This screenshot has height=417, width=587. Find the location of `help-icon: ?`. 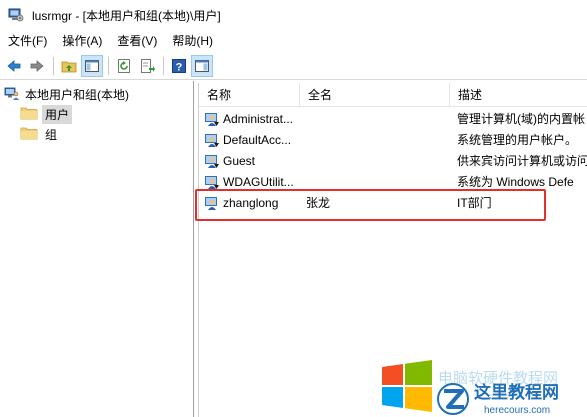

help-icon: ? is located at coordinates (179, 66).